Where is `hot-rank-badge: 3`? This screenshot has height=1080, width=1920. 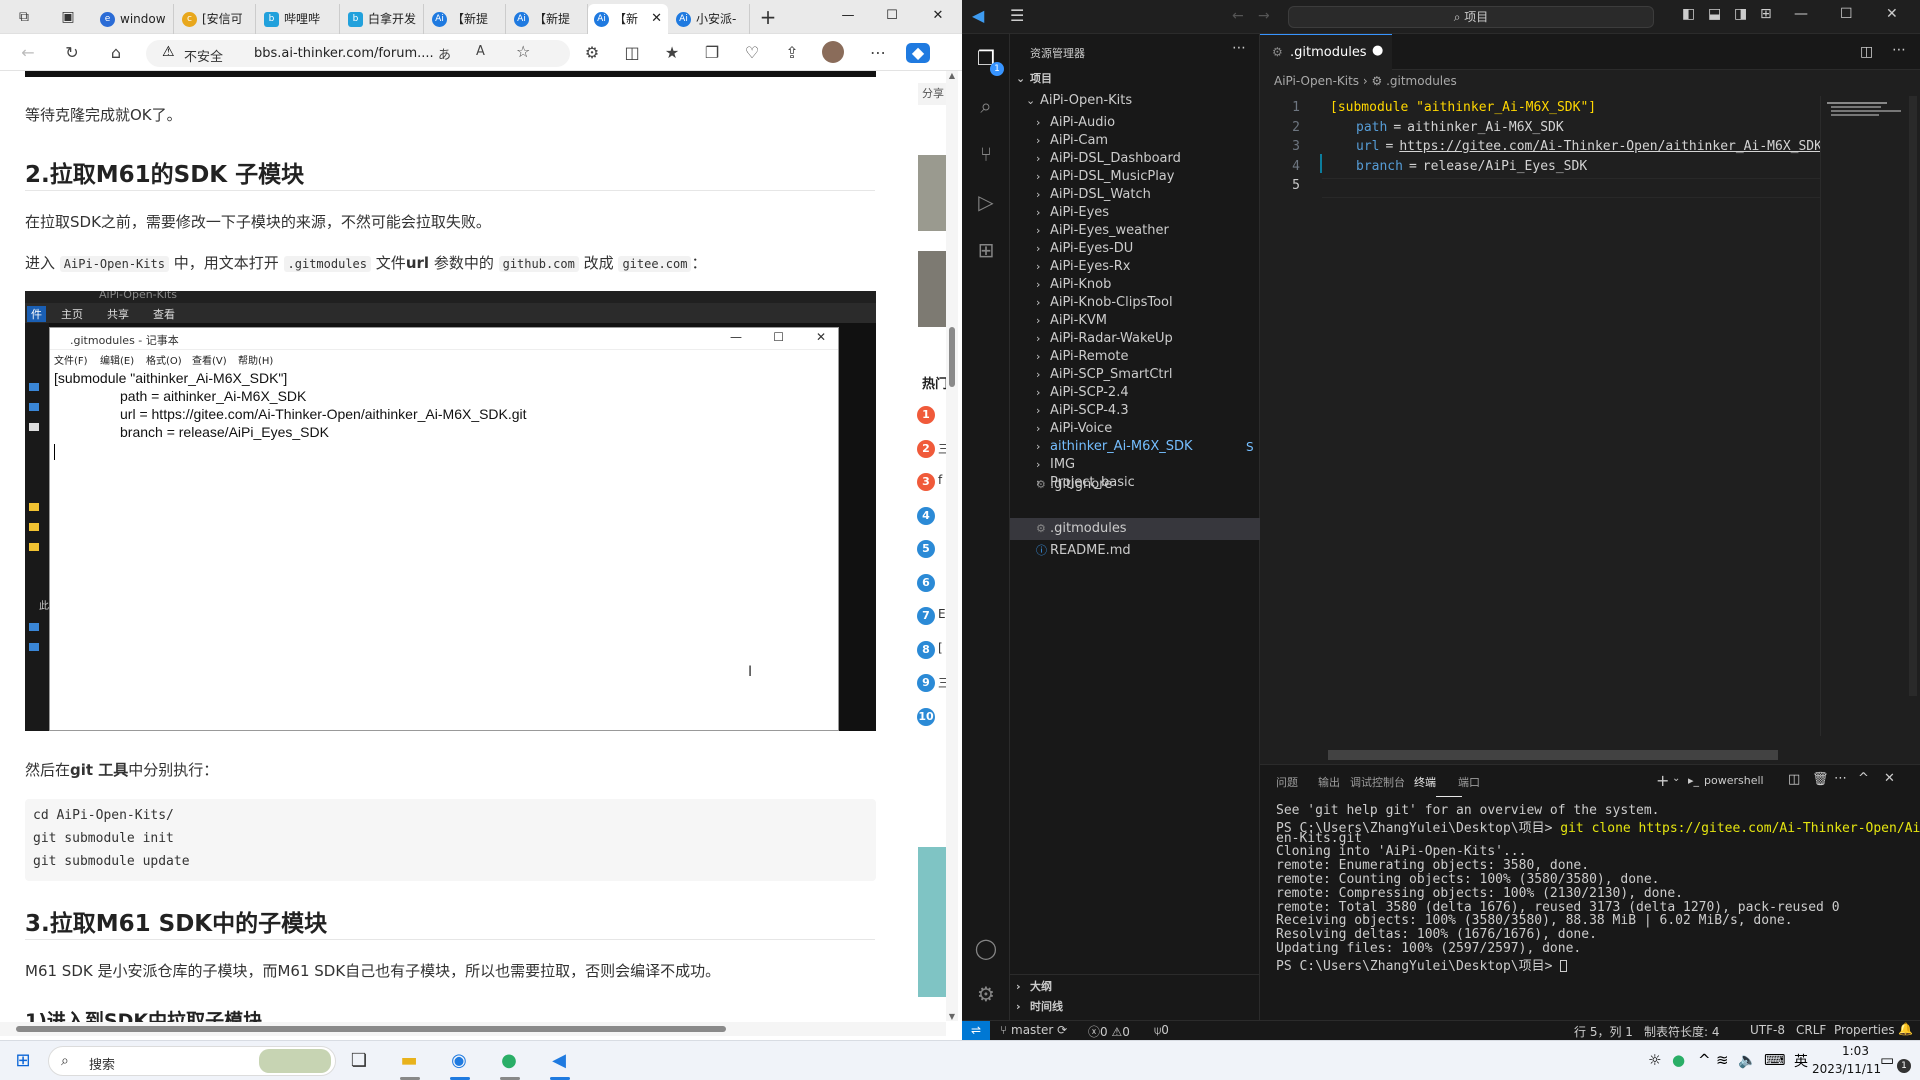
hot-rank-badge: 3 is located at coordinates (926, 482).